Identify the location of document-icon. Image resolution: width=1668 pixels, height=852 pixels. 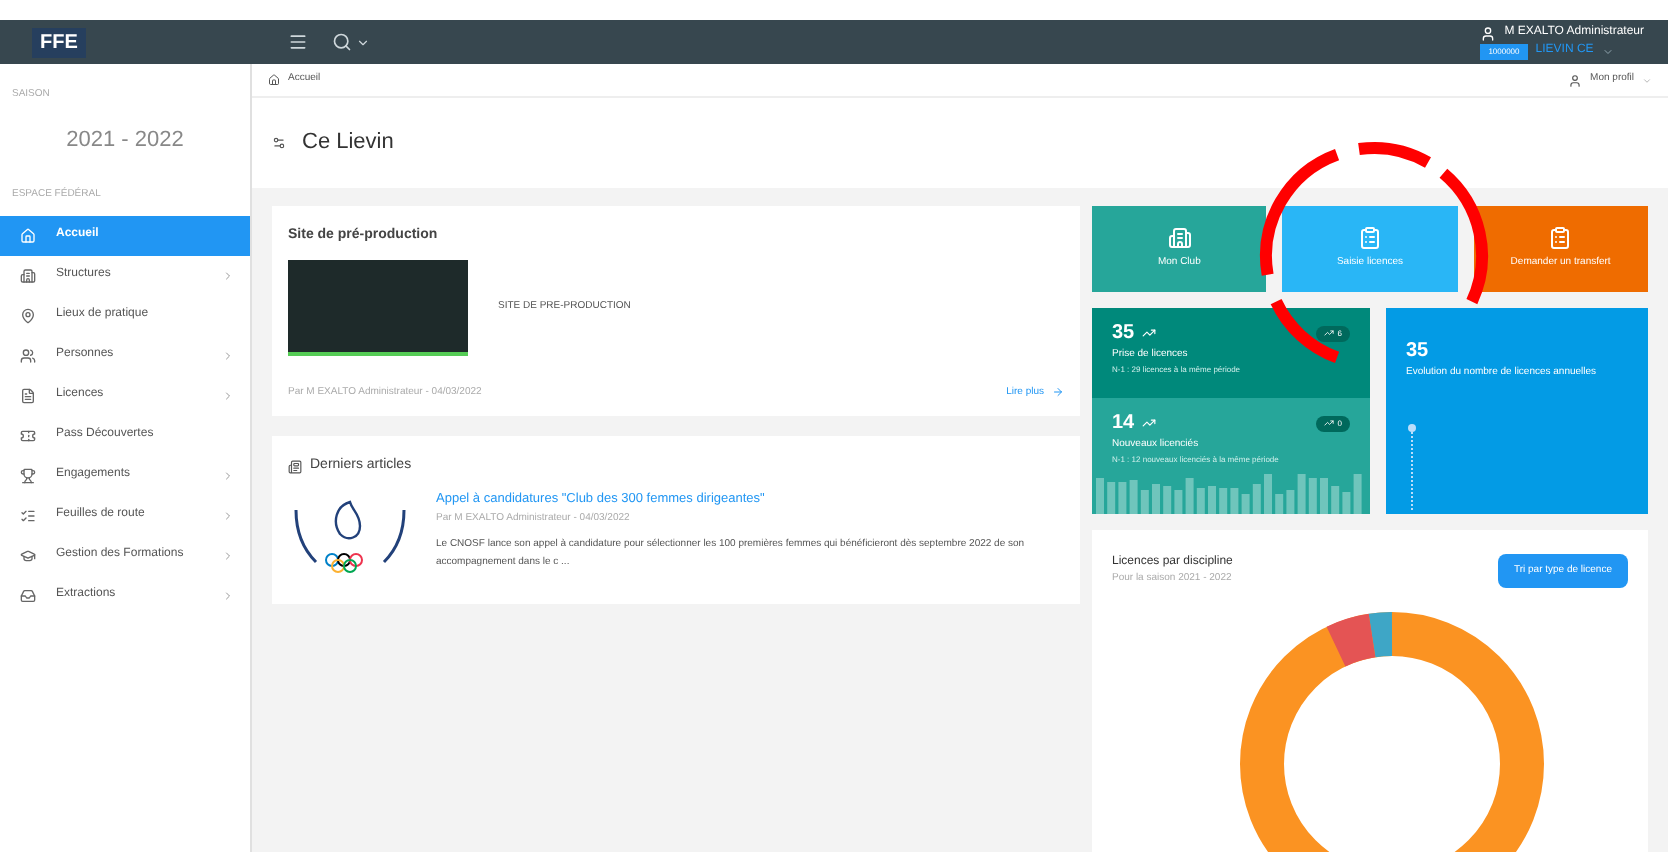
(28, 395).